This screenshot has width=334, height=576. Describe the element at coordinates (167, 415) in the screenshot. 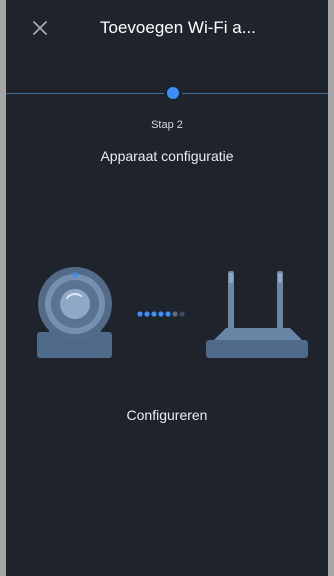

I see `status-text: Configureren` at that location.